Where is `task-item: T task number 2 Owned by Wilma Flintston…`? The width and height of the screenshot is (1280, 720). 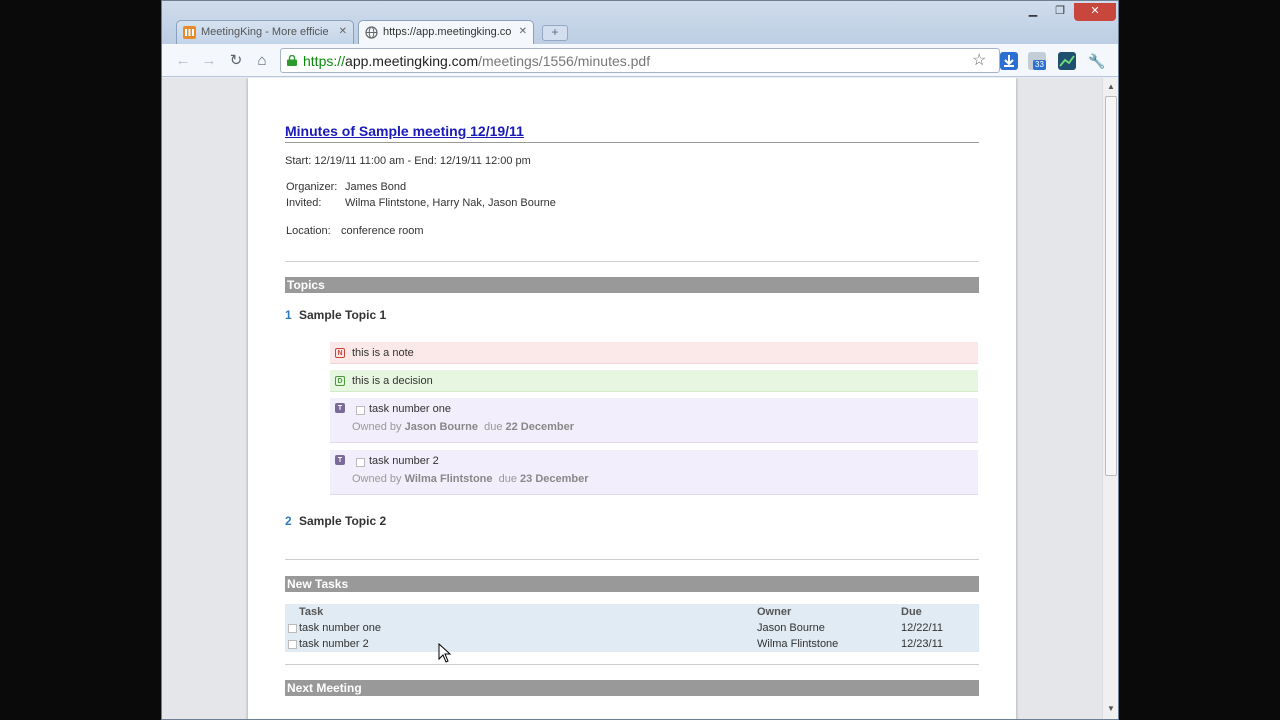 task-item: T task number 2 Owned by Wilma Flintston… is located at coordinates (654, 472).